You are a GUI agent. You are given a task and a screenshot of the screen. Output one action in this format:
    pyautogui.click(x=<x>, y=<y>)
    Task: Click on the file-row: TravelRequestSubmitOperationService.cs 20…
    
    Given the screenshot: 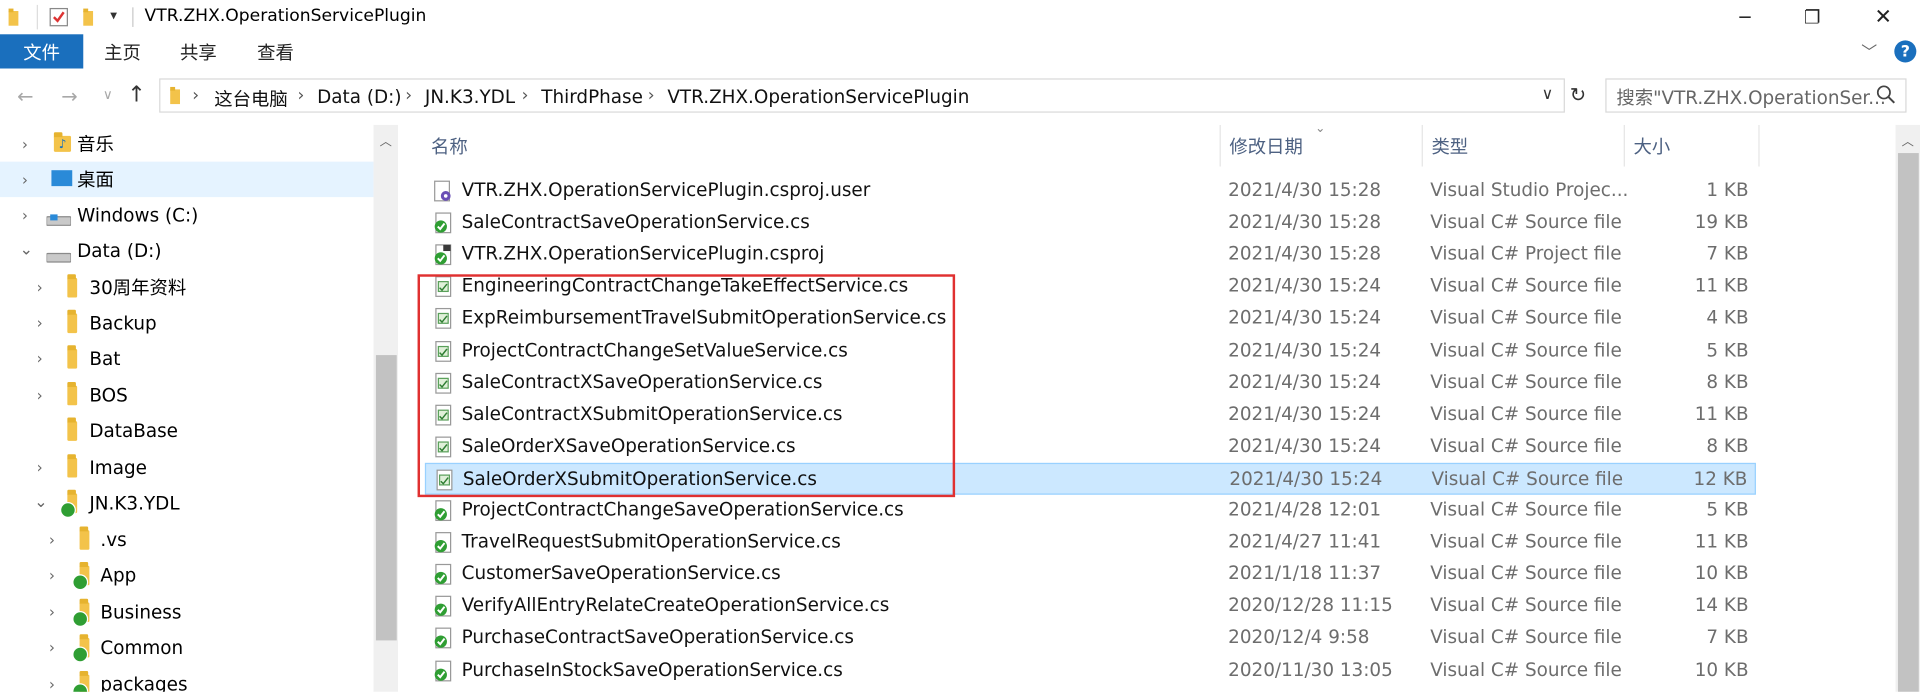 What is the action you would take?
    pyautogui.click(x=1090, y=543)
    